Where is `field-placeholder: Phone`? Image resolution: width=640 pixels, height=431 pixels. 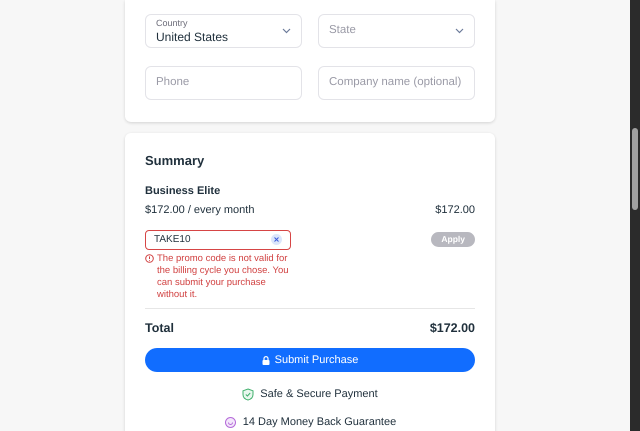
field-placeholder: Phone is located at coordinates (173, 82).